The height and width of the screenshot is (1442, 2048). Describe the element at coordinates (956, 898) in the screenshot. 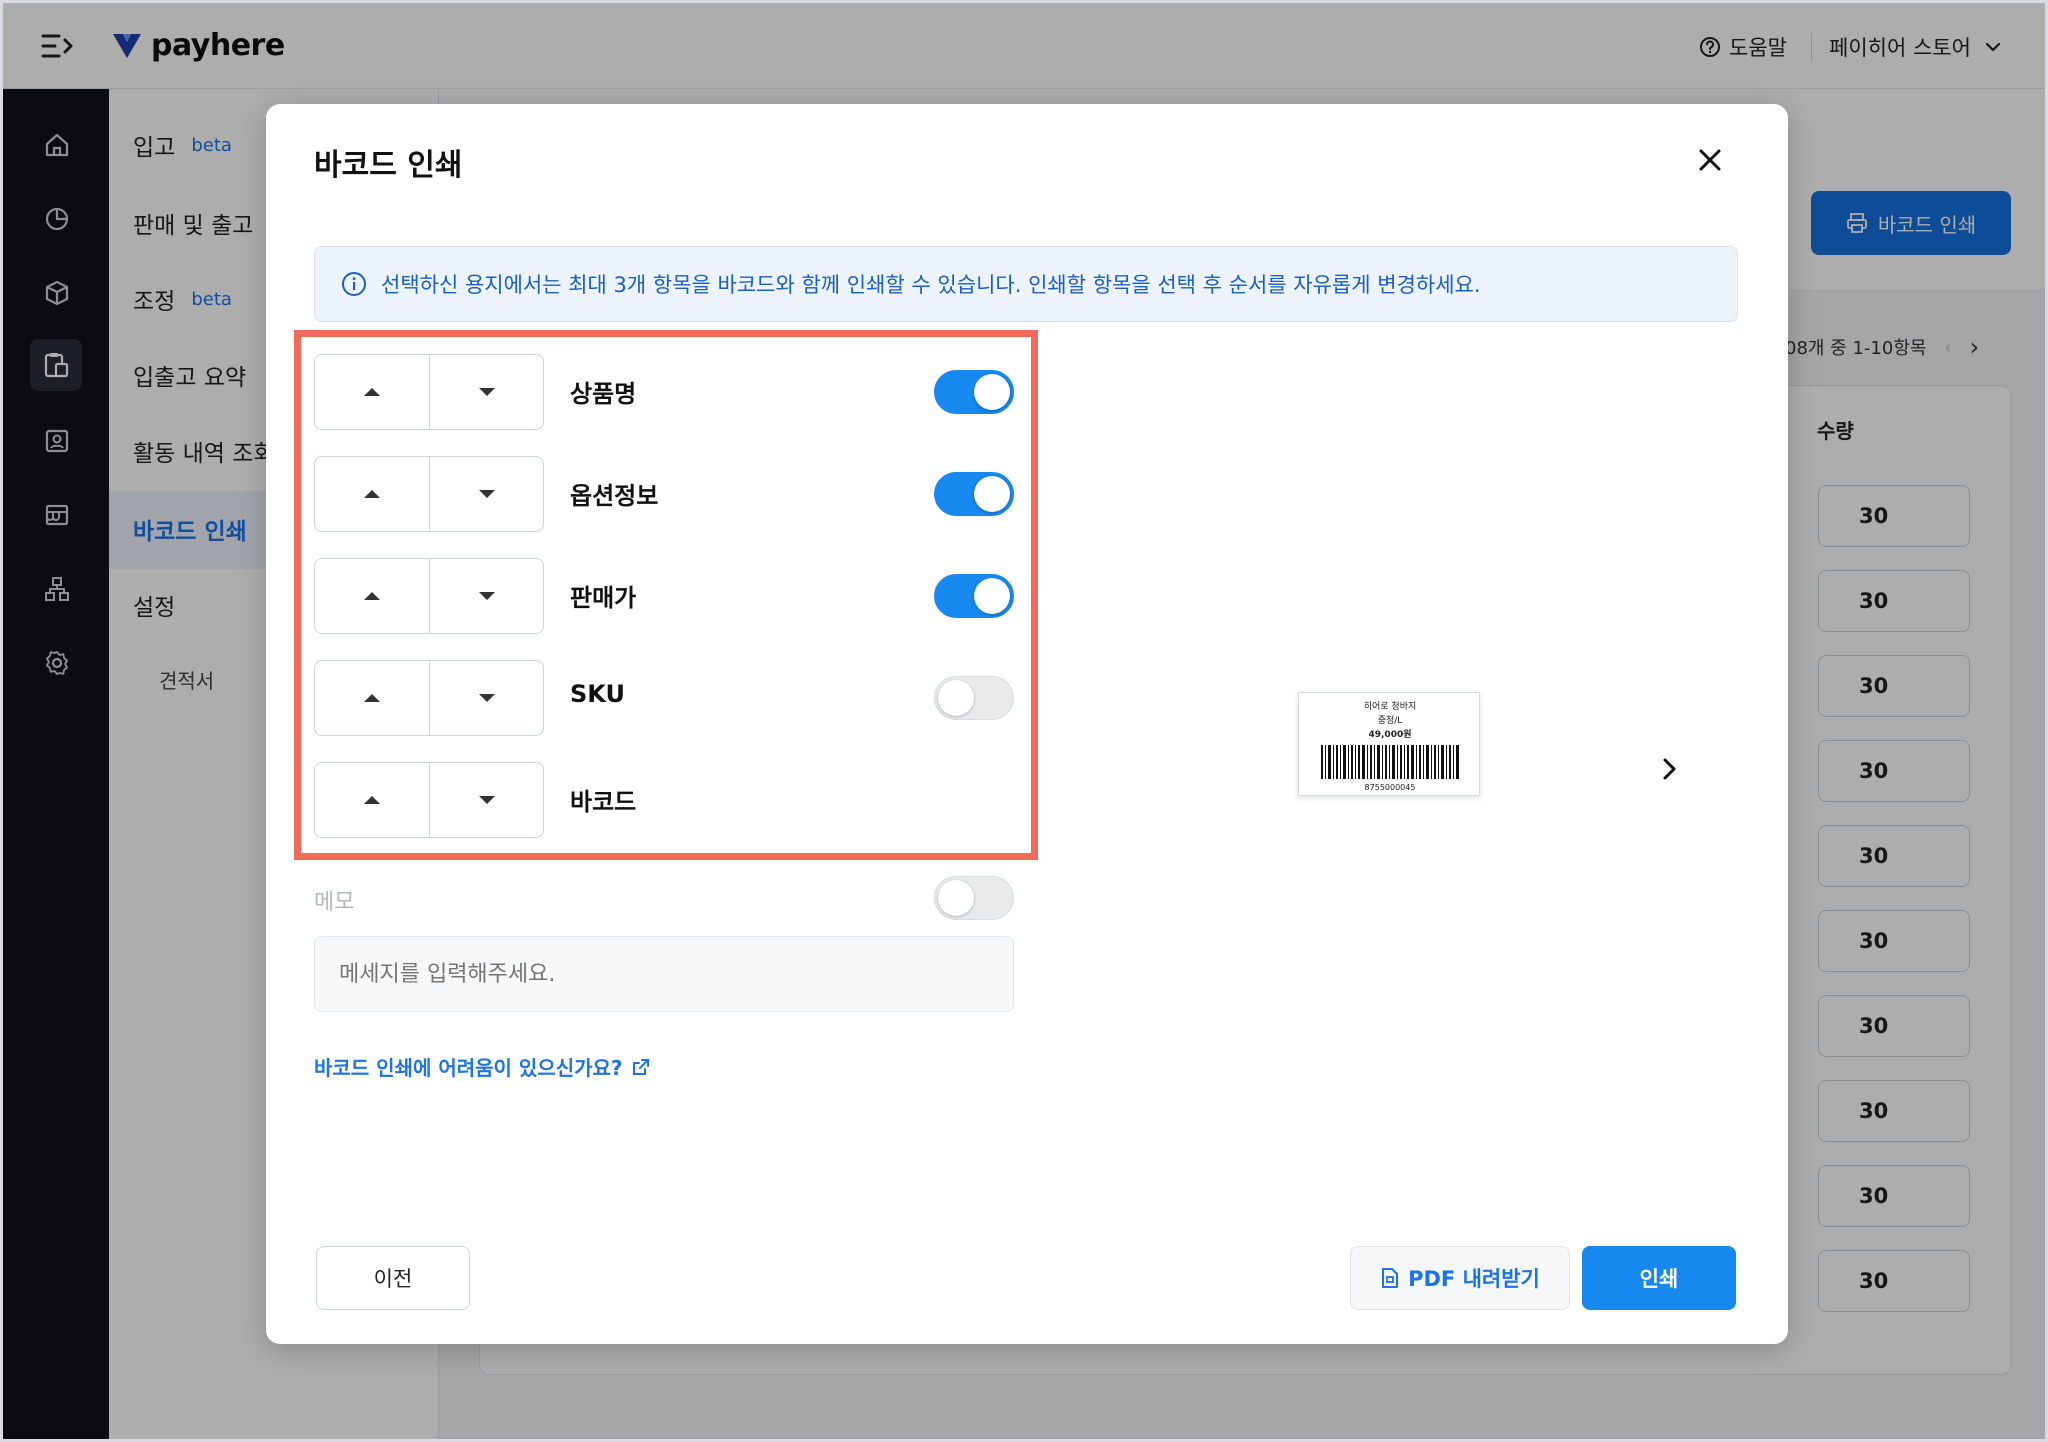

I see `toggle-knob` at that location.